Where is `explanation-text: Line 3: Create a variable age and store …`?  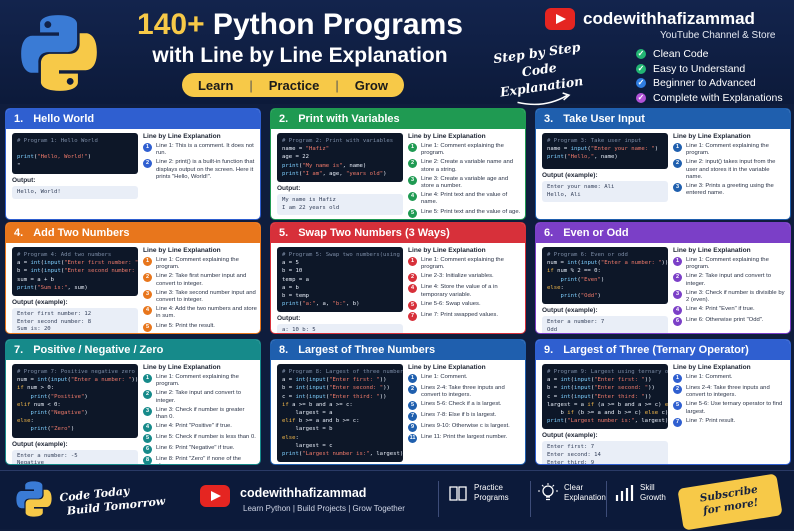
explanation-text: Line 3: Create a variable age and store … is located at coordinates (465, 182).